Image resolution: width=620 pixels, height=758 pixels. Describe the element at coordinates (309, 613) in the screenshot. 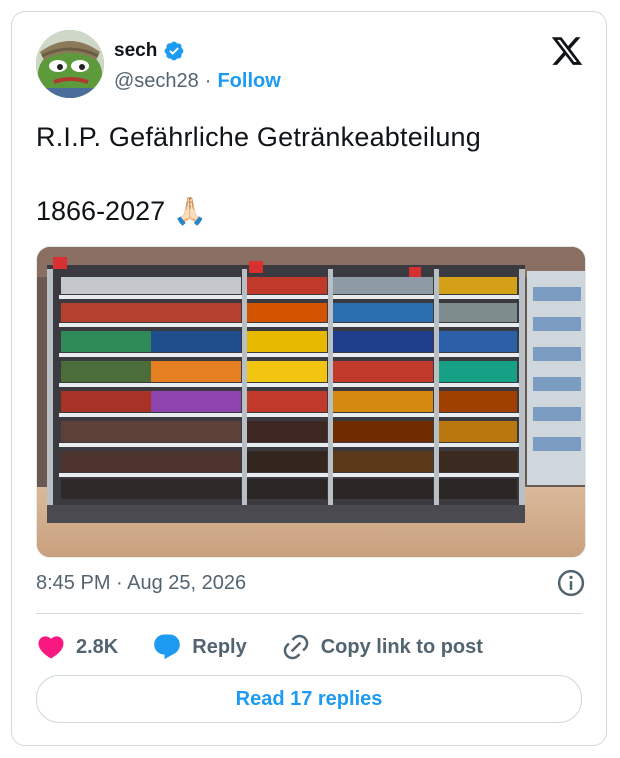

I see `divider` at that location.